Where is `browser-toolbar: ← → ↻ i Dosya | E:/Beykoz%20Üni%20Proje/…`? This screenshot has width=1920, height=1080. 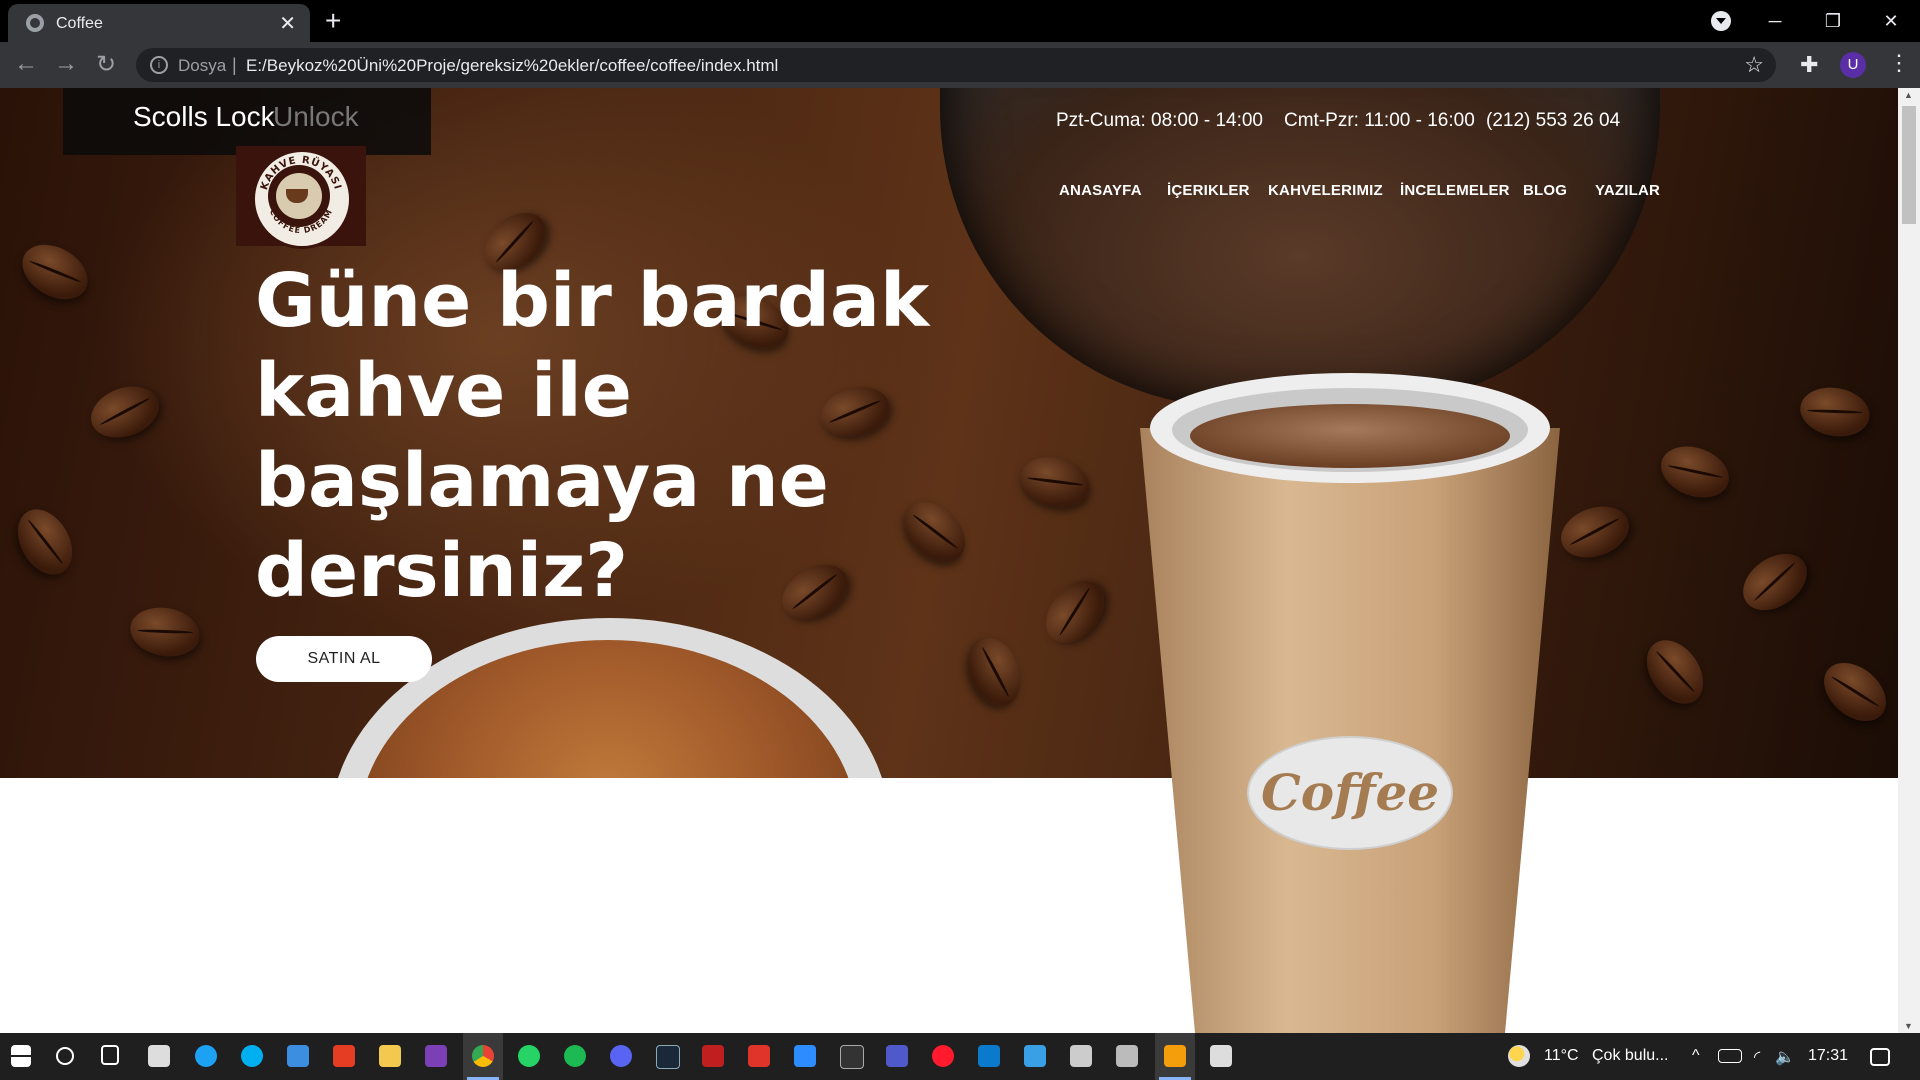 browser-toolbar: ← → ↻ i Dosya | E:/Beykoz%20Üni%20Proje/… is located at coordinates (960, 65).